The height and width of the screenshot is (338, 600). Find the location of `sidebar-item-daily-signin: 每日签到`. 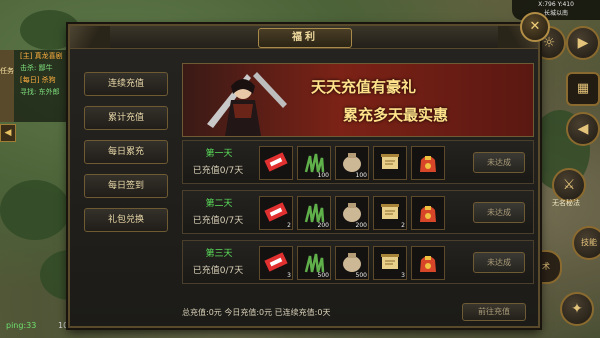

sidebar-item-daily-signin: 每日签到 is located at coordinates (126, 186).